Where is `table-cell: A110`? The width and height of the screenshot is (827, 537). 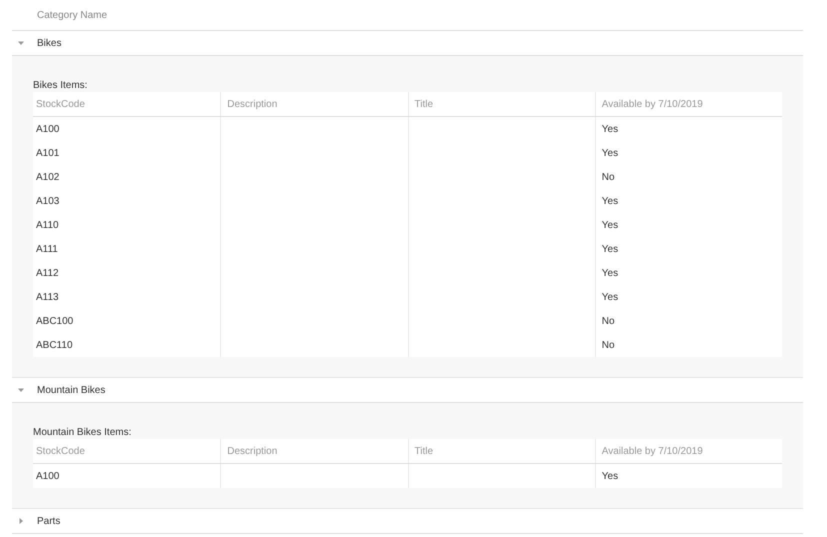 table-cell: A110 is located at coordinates (47, 225).